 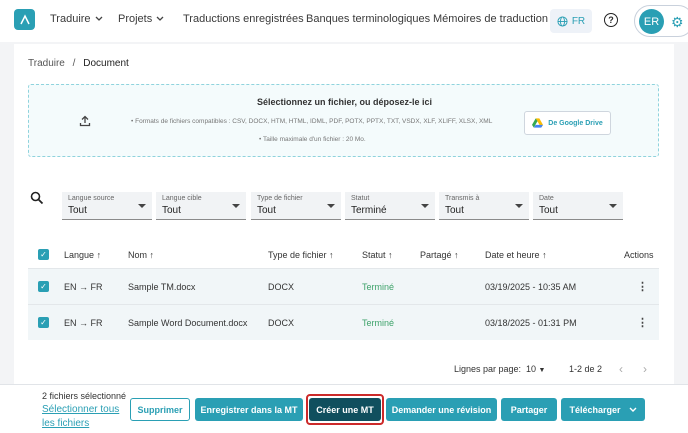 What do you see at coordinates (531, 369) in the screenshot?
I see `rows-per-page-value: 10` at bounding box center [531, 369].